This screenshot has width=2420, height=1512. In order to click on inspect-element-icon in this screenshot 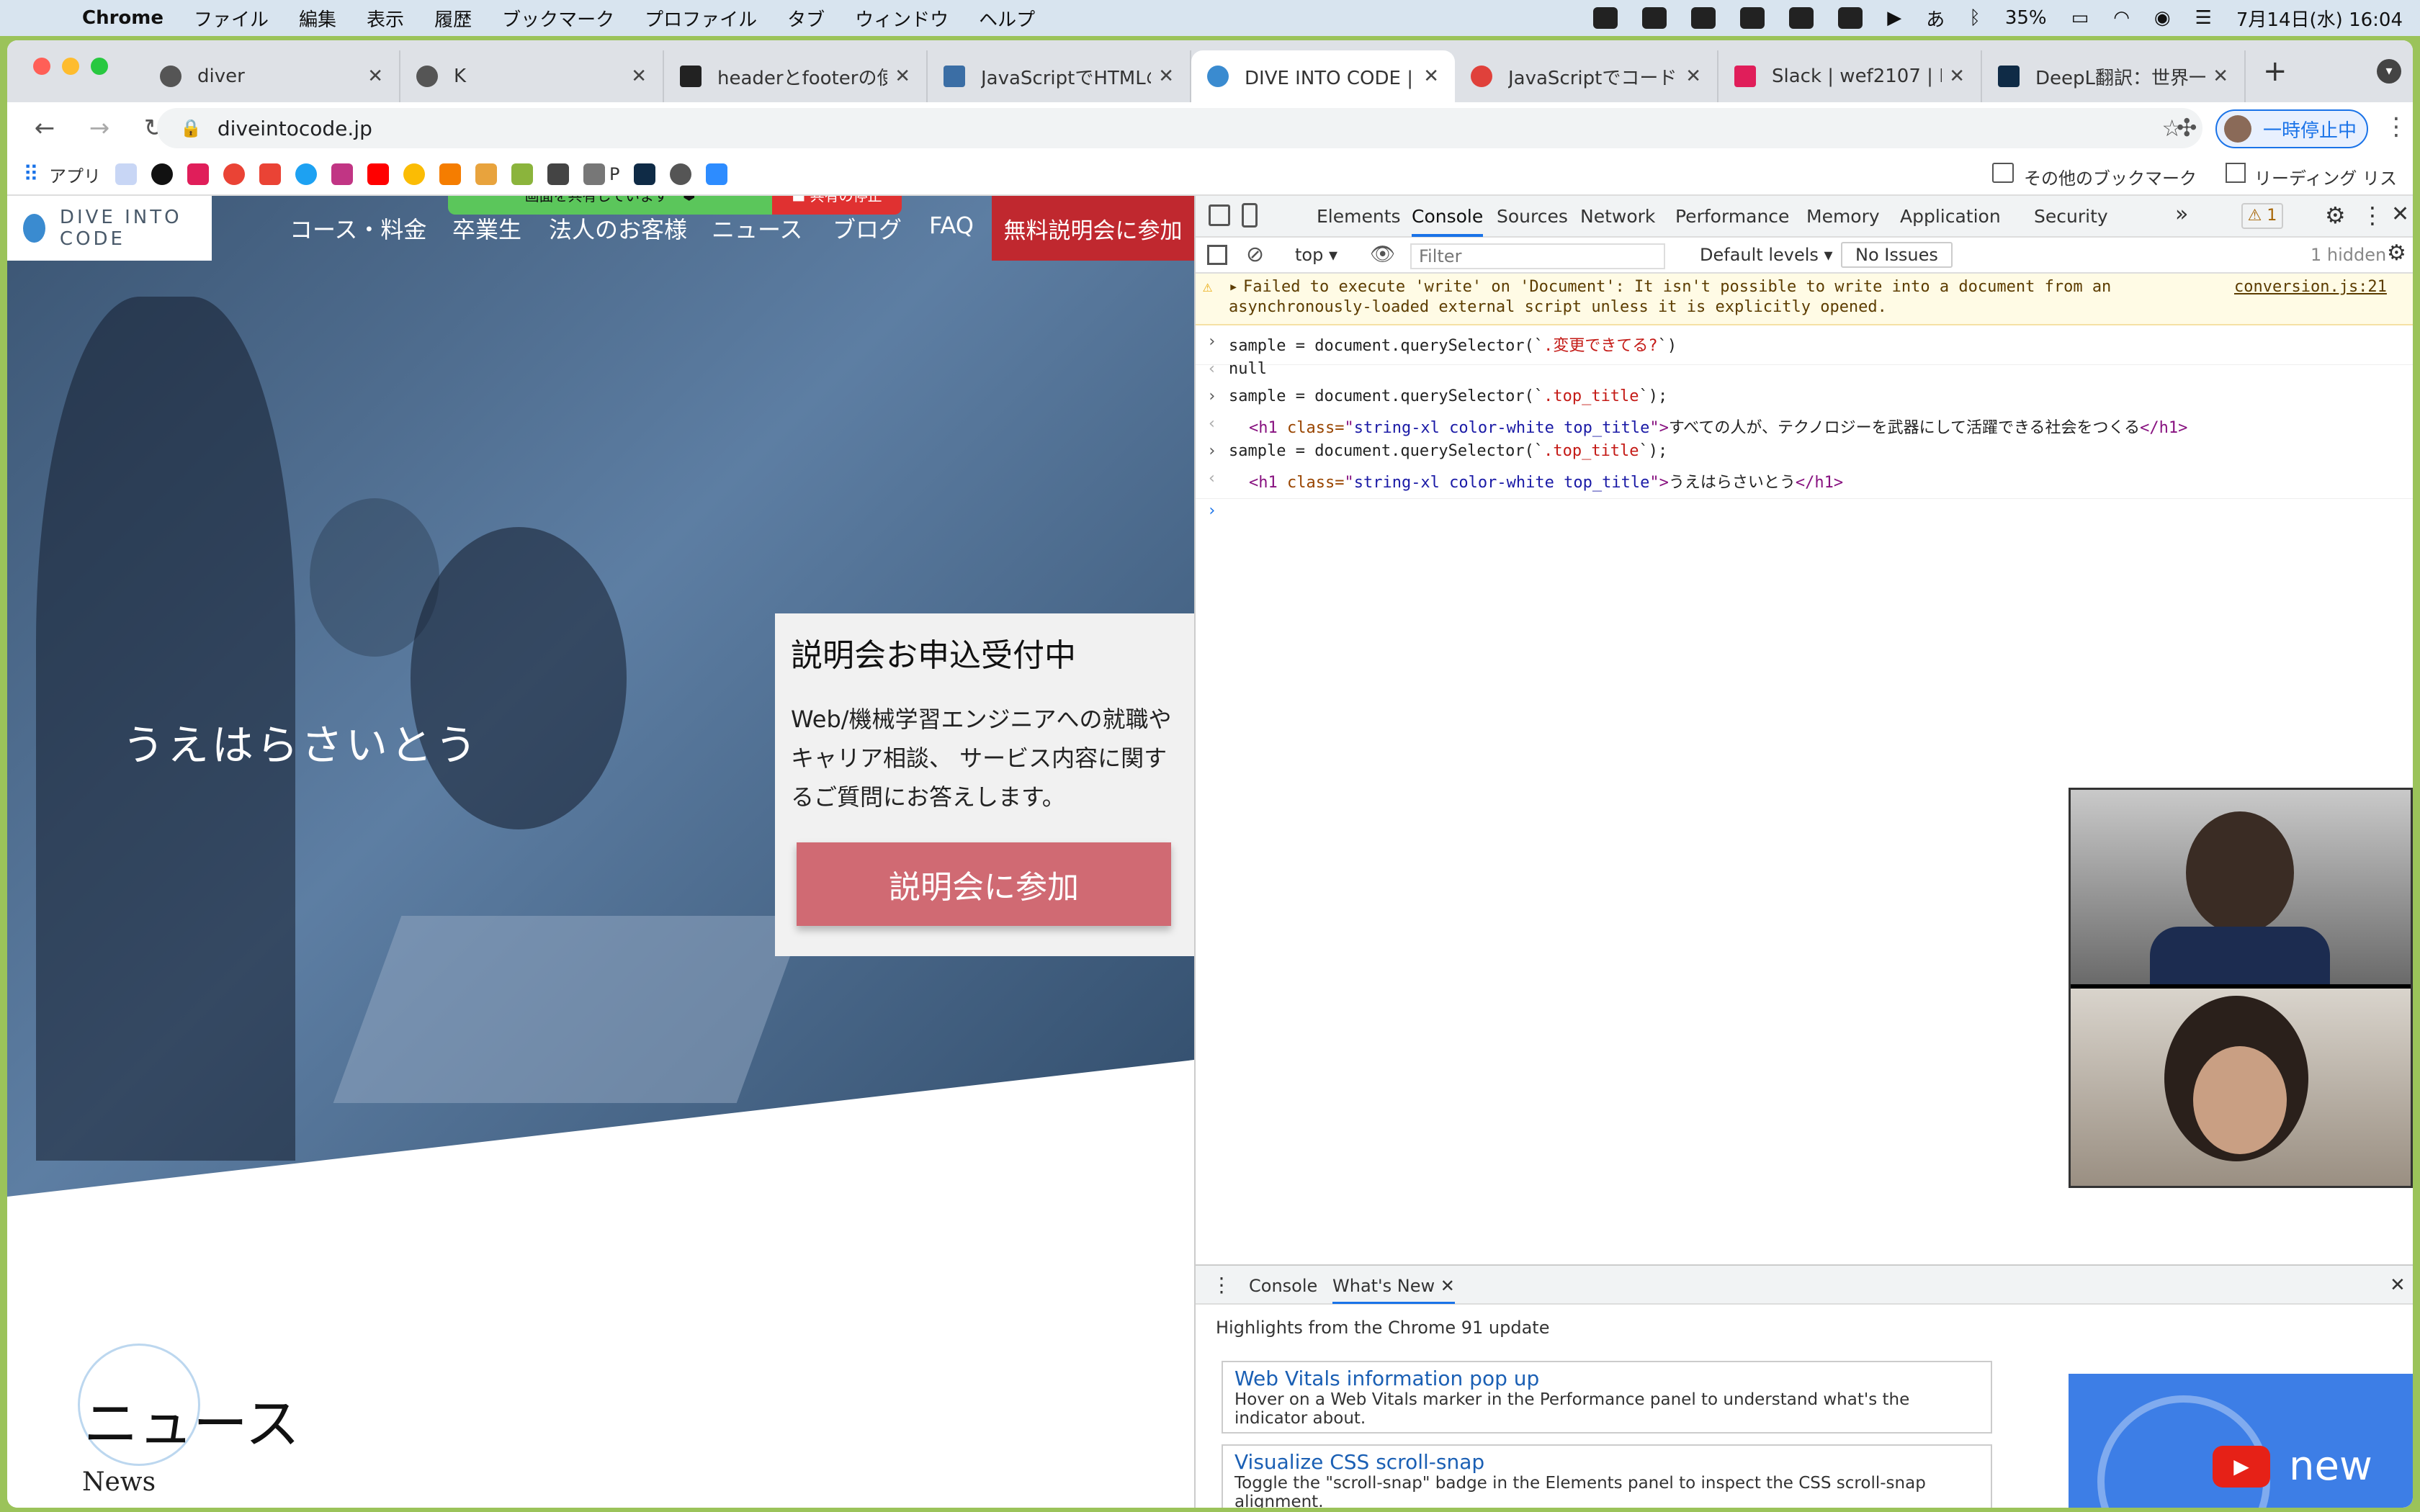, I will do `click(1219, 215)`.